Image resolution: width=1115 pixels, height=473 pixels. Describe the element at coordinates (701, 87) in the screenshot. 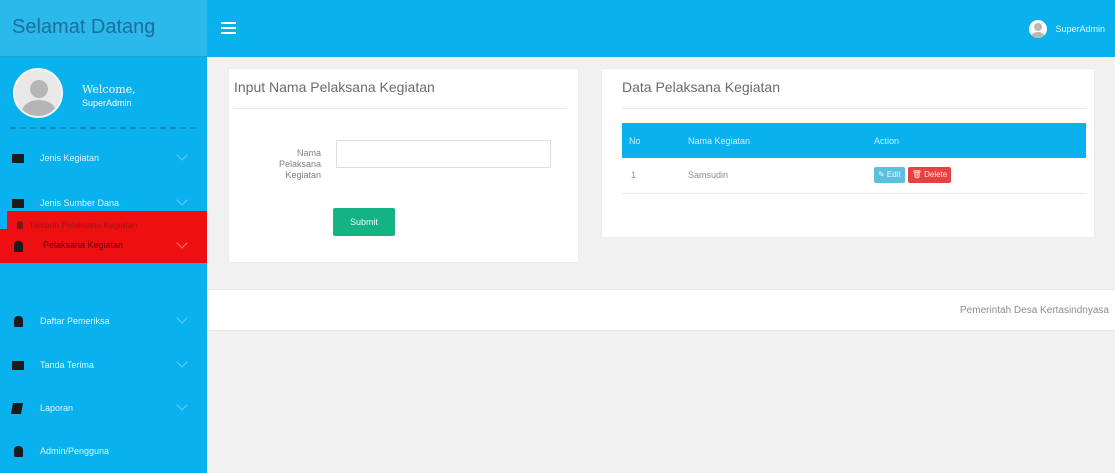

I see `data-panel-title: Data Pelaksana Kegiatan` at that location.